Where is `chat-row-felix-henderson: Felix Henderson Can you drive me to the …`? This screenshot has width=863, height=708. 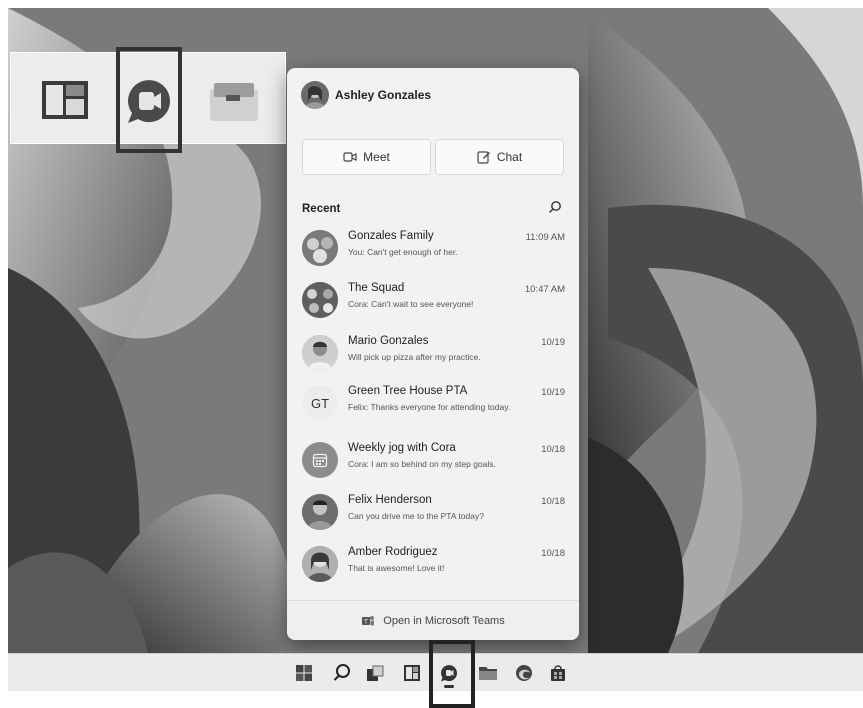 chat-row-felix-henderson: Felix Henderson Can you drive me to the … is located at coordinates (433, 515).